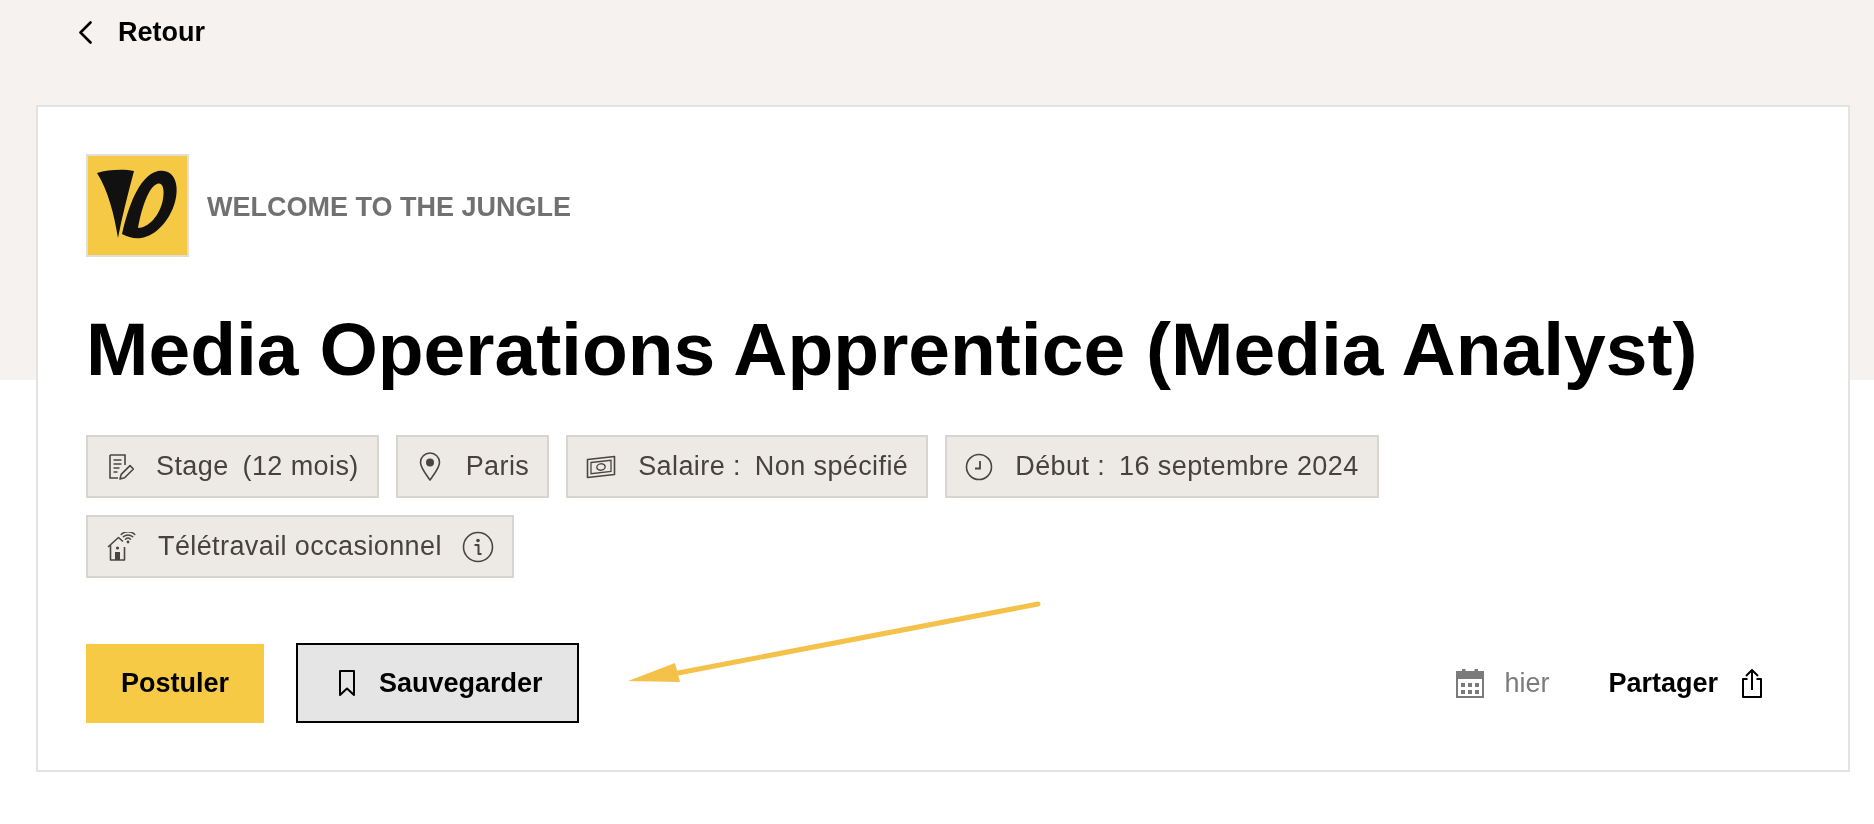  I want to click on chevron-left-icon, so click(85, 32).